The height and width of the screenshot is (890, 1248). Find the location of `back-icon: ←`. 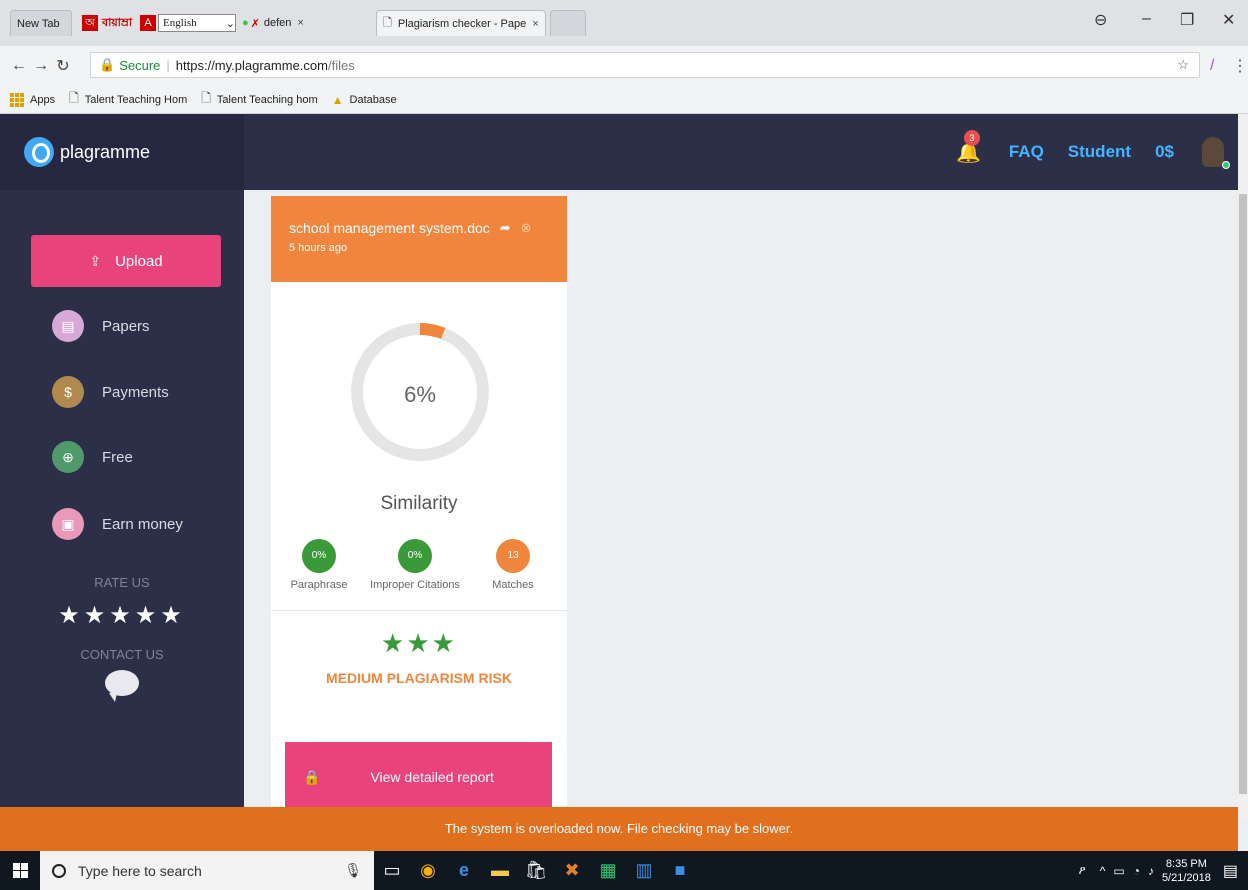

back-icon: ← is located at coordinates (19, 66).